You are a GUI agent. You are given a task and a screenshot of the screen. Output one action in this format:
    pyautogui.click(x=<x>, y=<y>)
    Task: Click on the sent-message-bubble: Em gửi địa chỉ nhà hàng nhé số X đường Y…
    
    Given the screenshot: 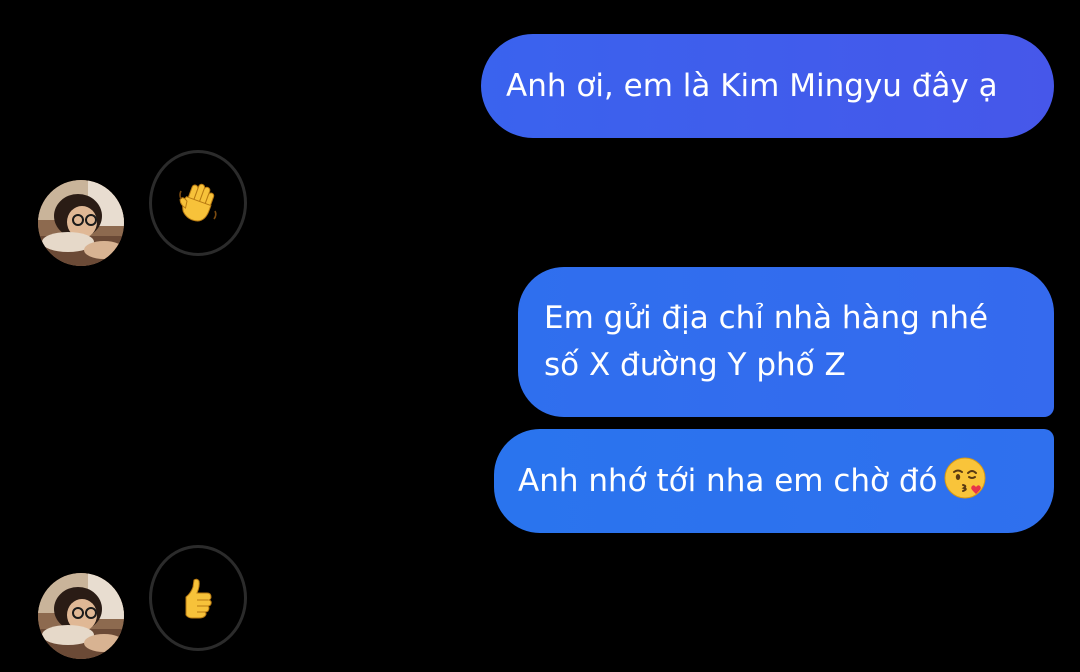 What is the action you would take?
    pyautogui.click(x=786, y=342)
    